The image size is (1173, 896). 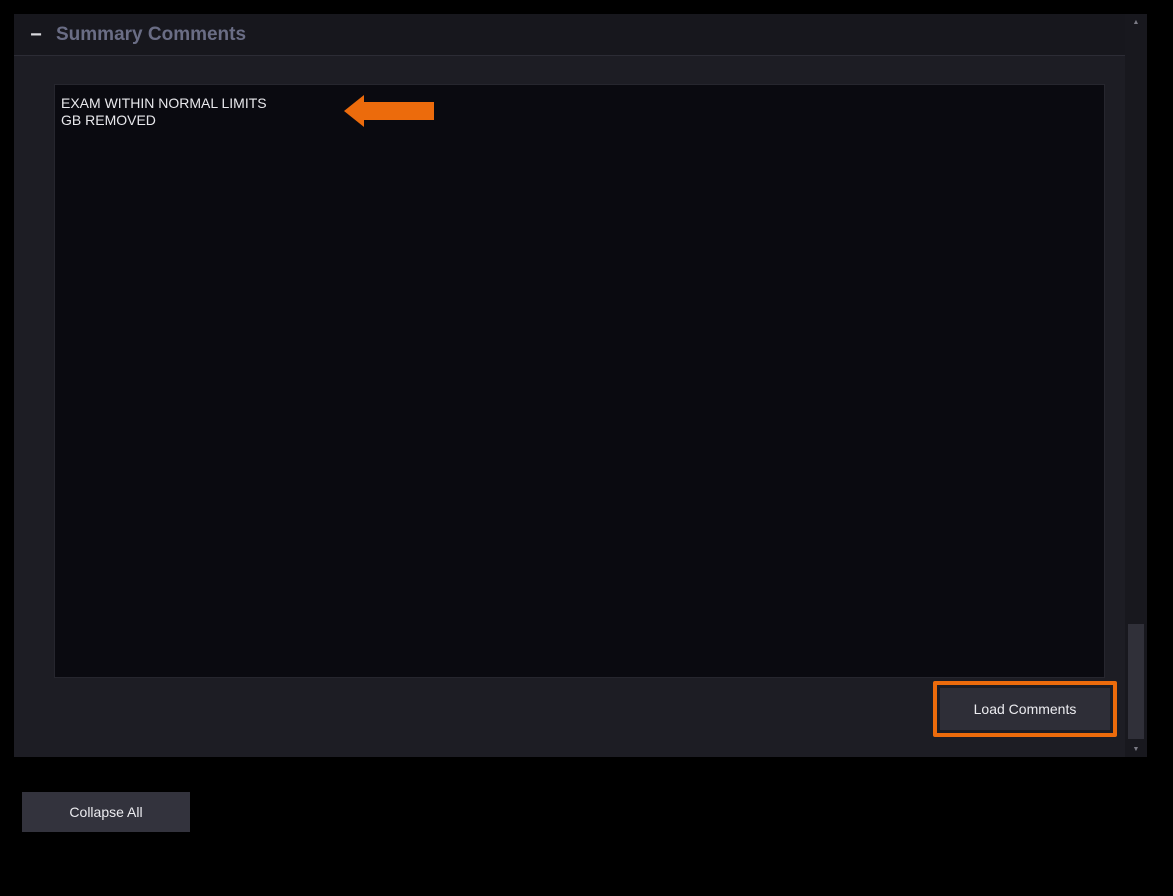 I want to click on comment-line: GB REMOVED, so click(x=108, y=120).